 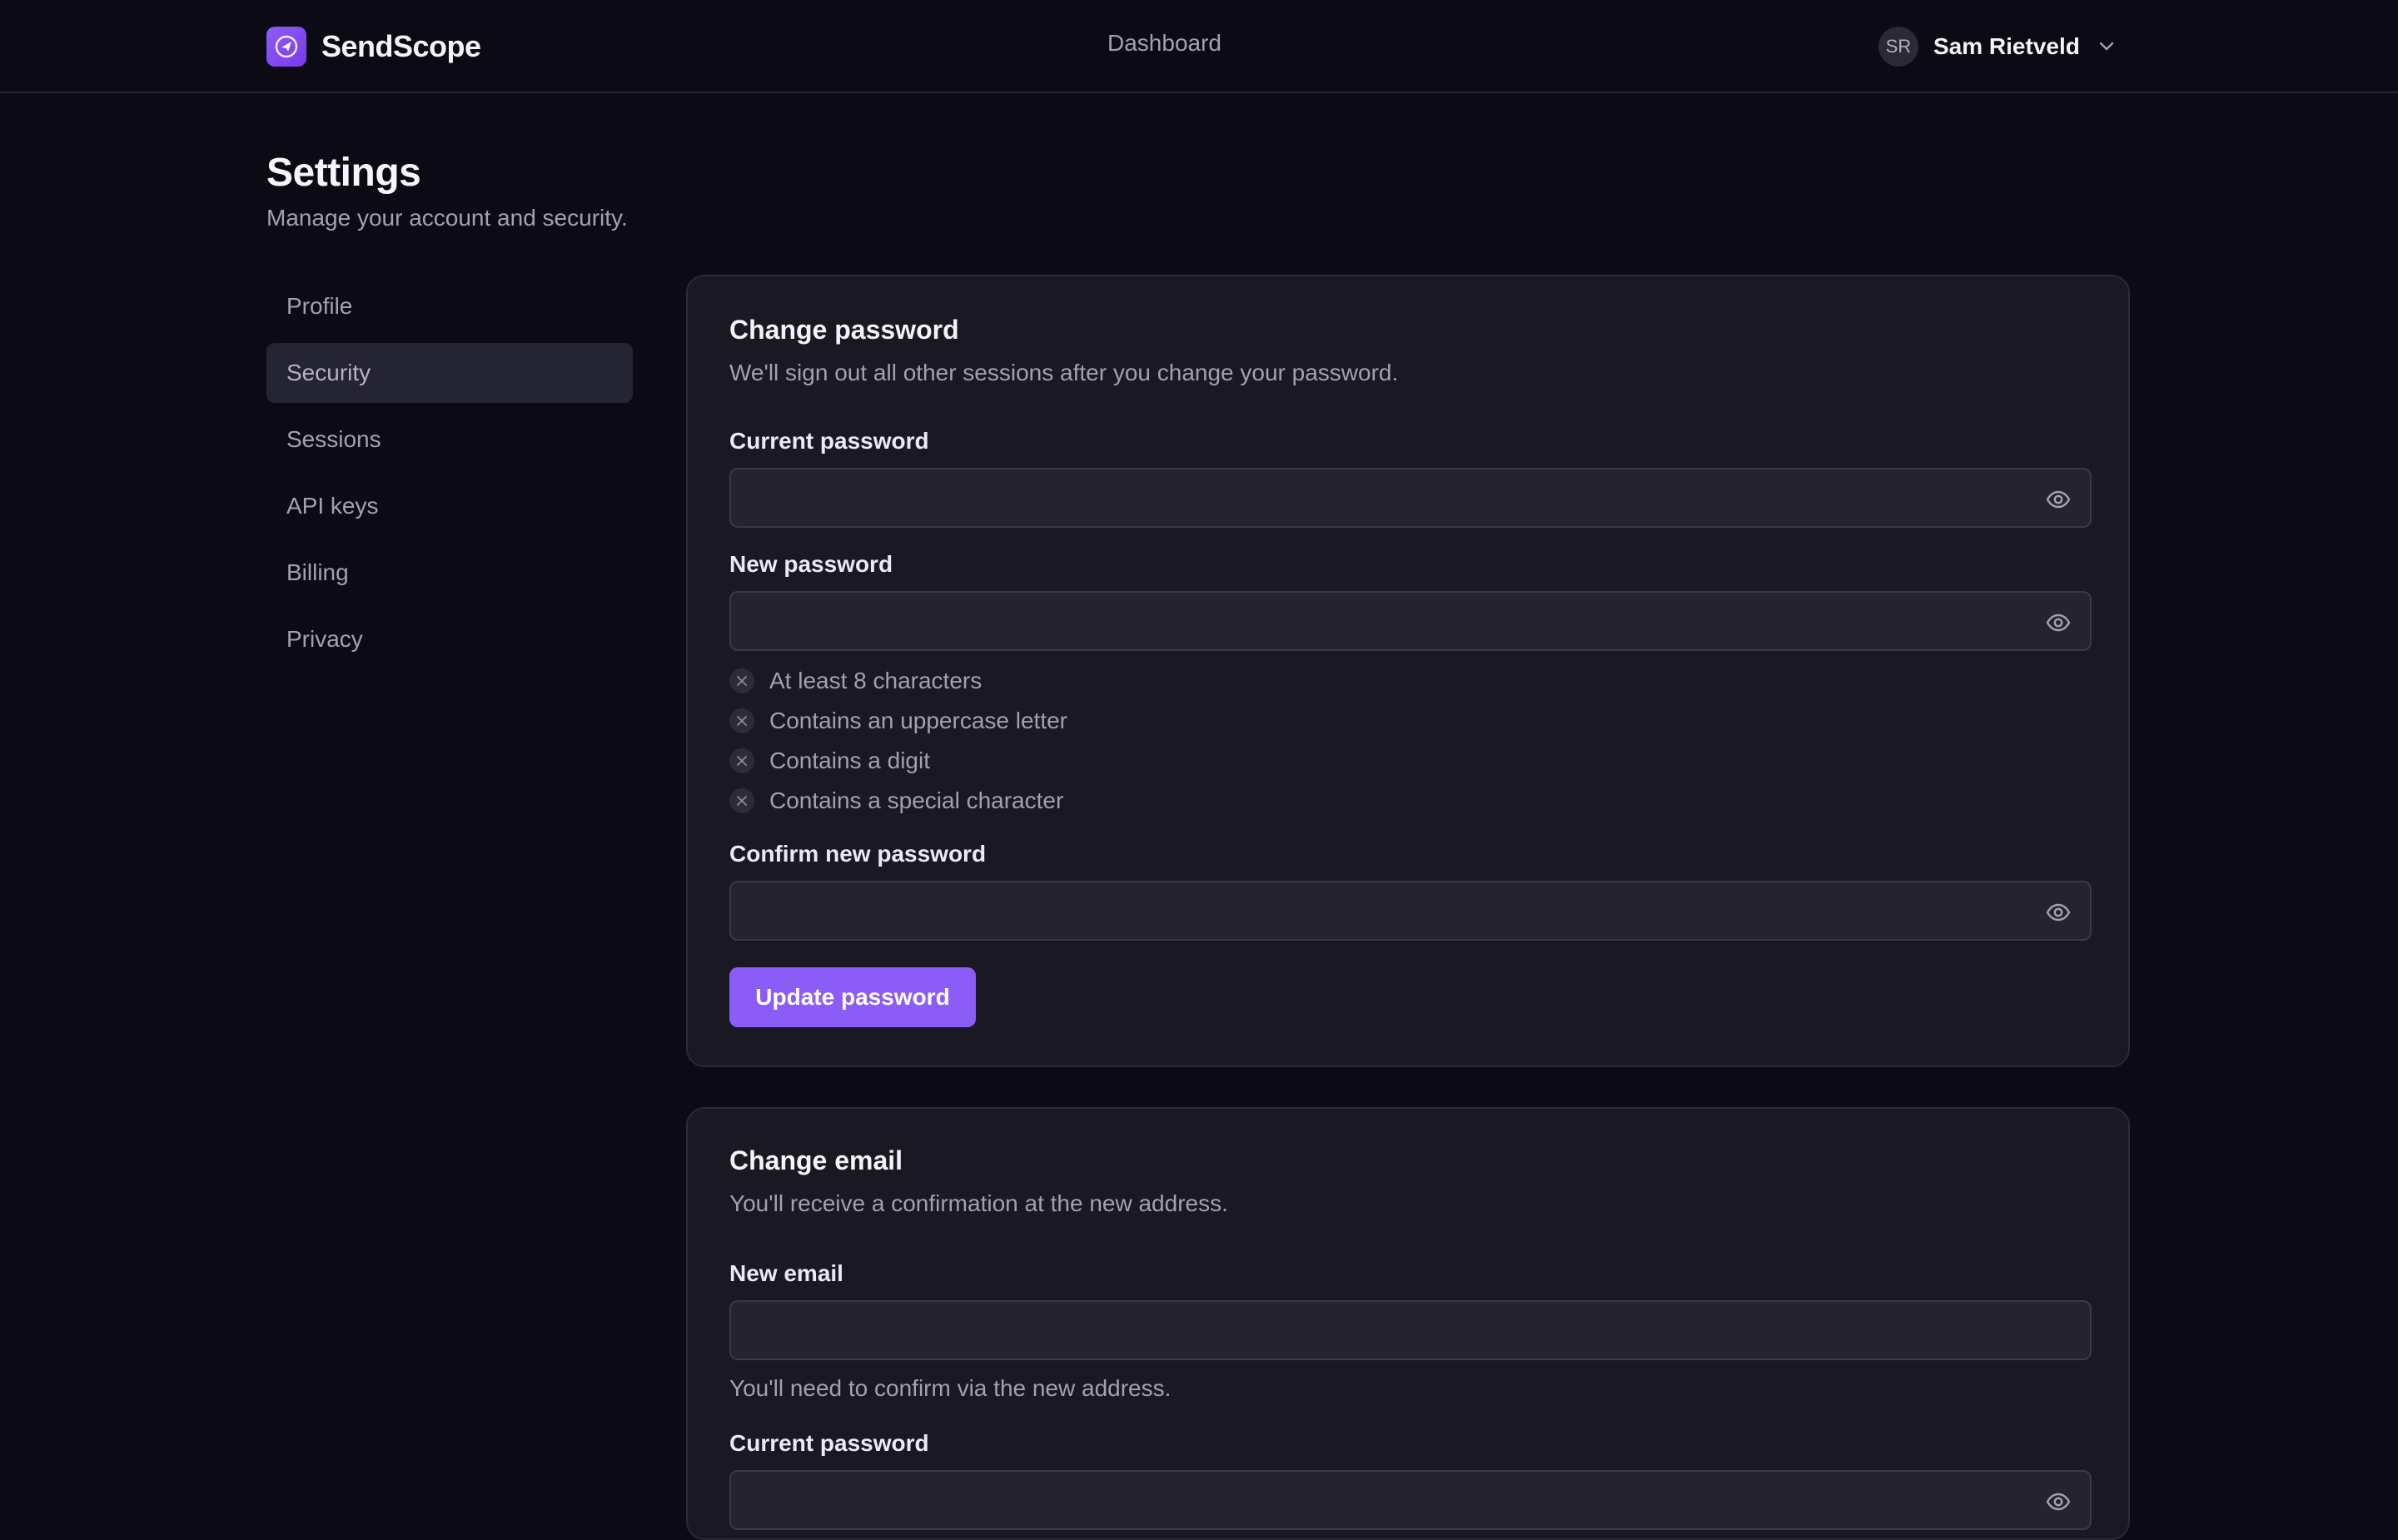 What do you see at coordinates (1410, 621) in the screenshot?
I see `new-password-input` at bounding box center [1410, 621].